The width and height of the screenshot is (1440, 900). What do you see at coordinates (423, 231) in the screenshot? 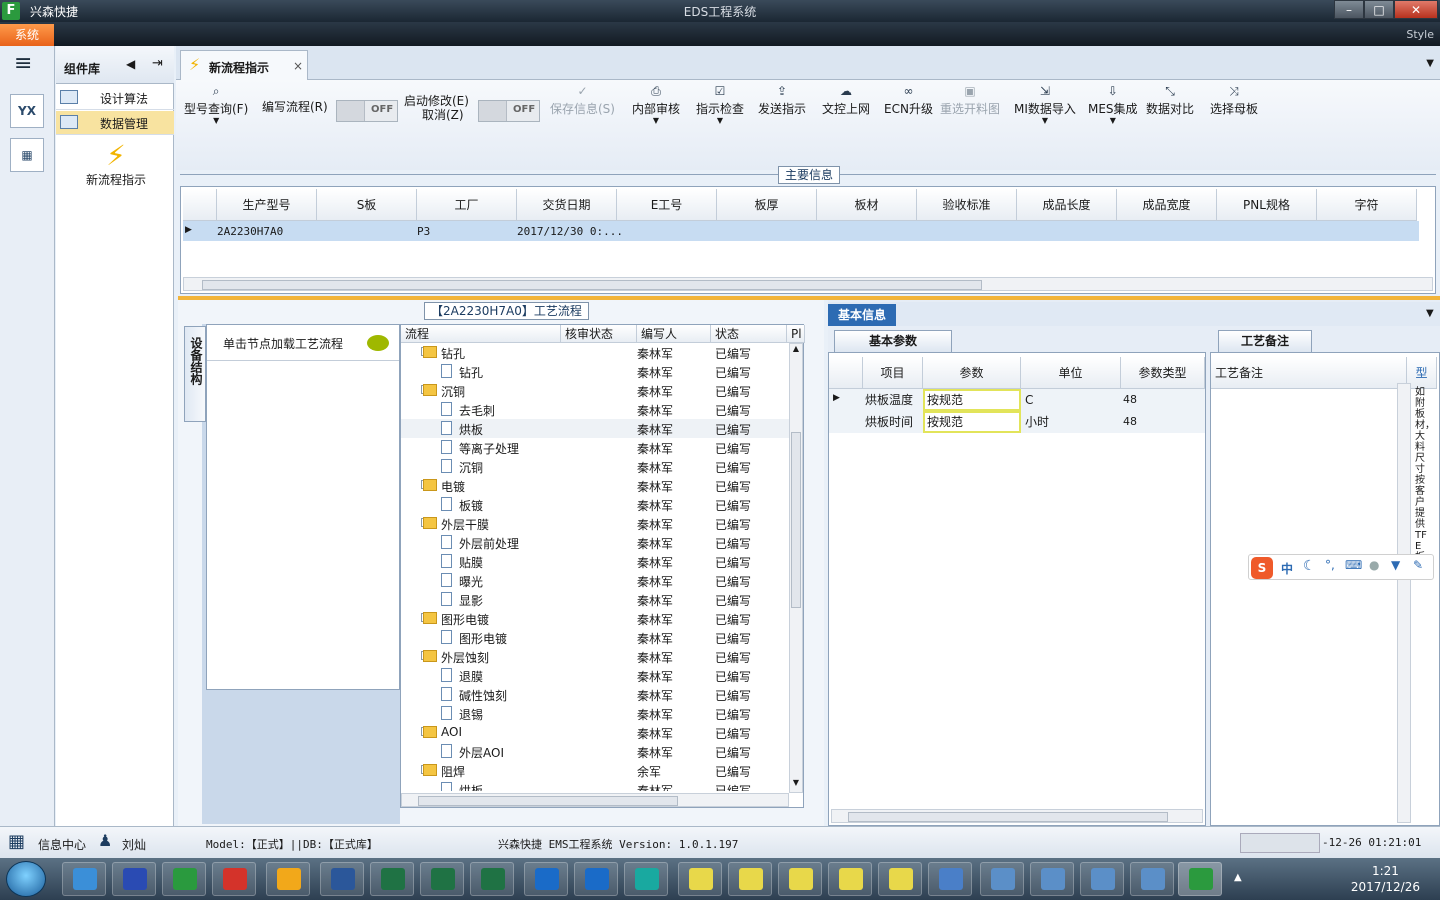
I see `cell-factory: P3` at bounding box center [423, 231].